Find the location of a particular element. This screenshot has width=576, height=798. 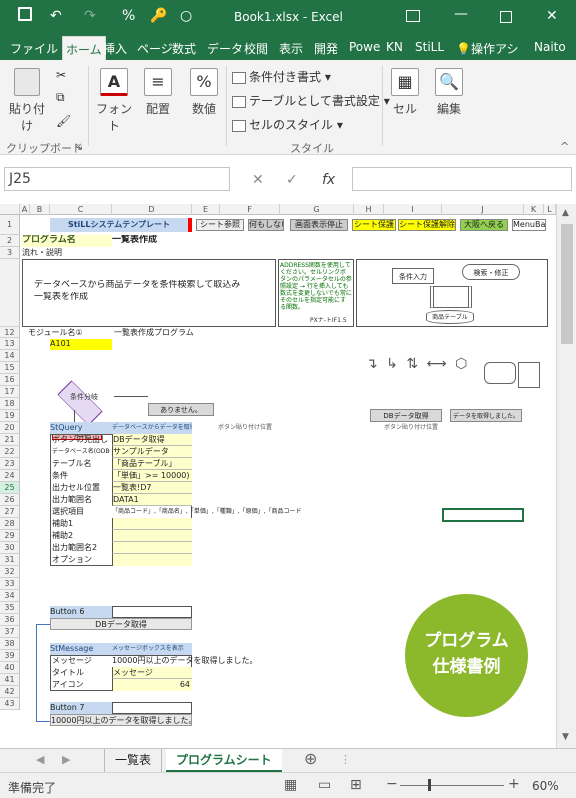

db-success-button: データを取得しました。 is located at coordinates (486, 415).